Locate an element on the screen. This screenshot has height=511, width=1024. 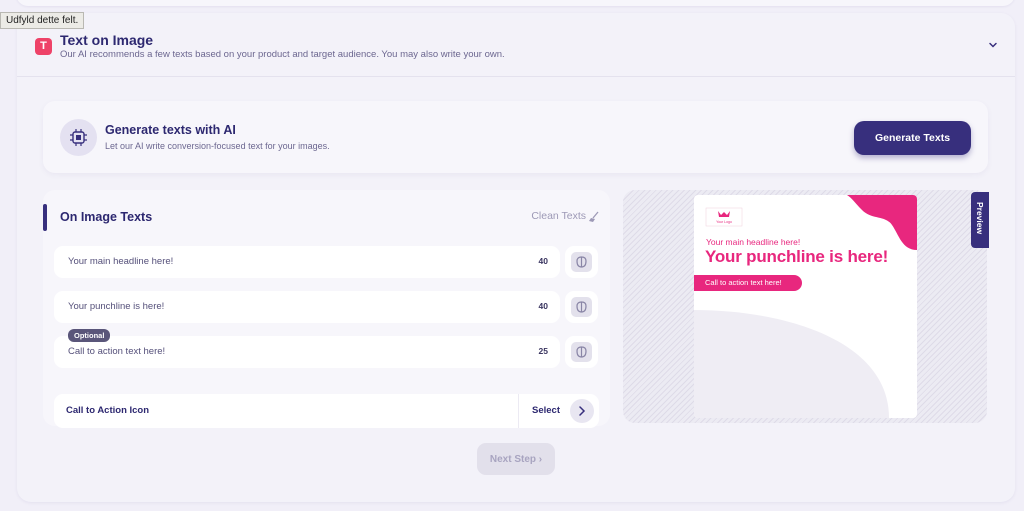
cta-text: Call to action text here! is located at coordinates (116, 351).